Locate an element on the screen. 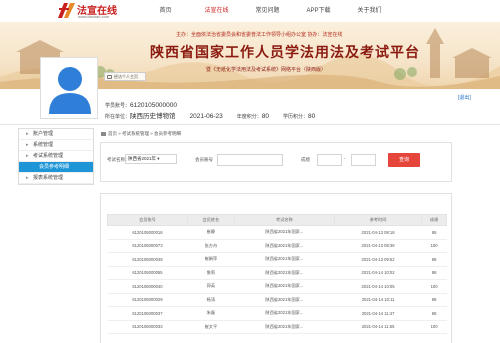 This screenshot has height=343, width=500. column-header: 考试名称 is located at coordinates (284, 220).